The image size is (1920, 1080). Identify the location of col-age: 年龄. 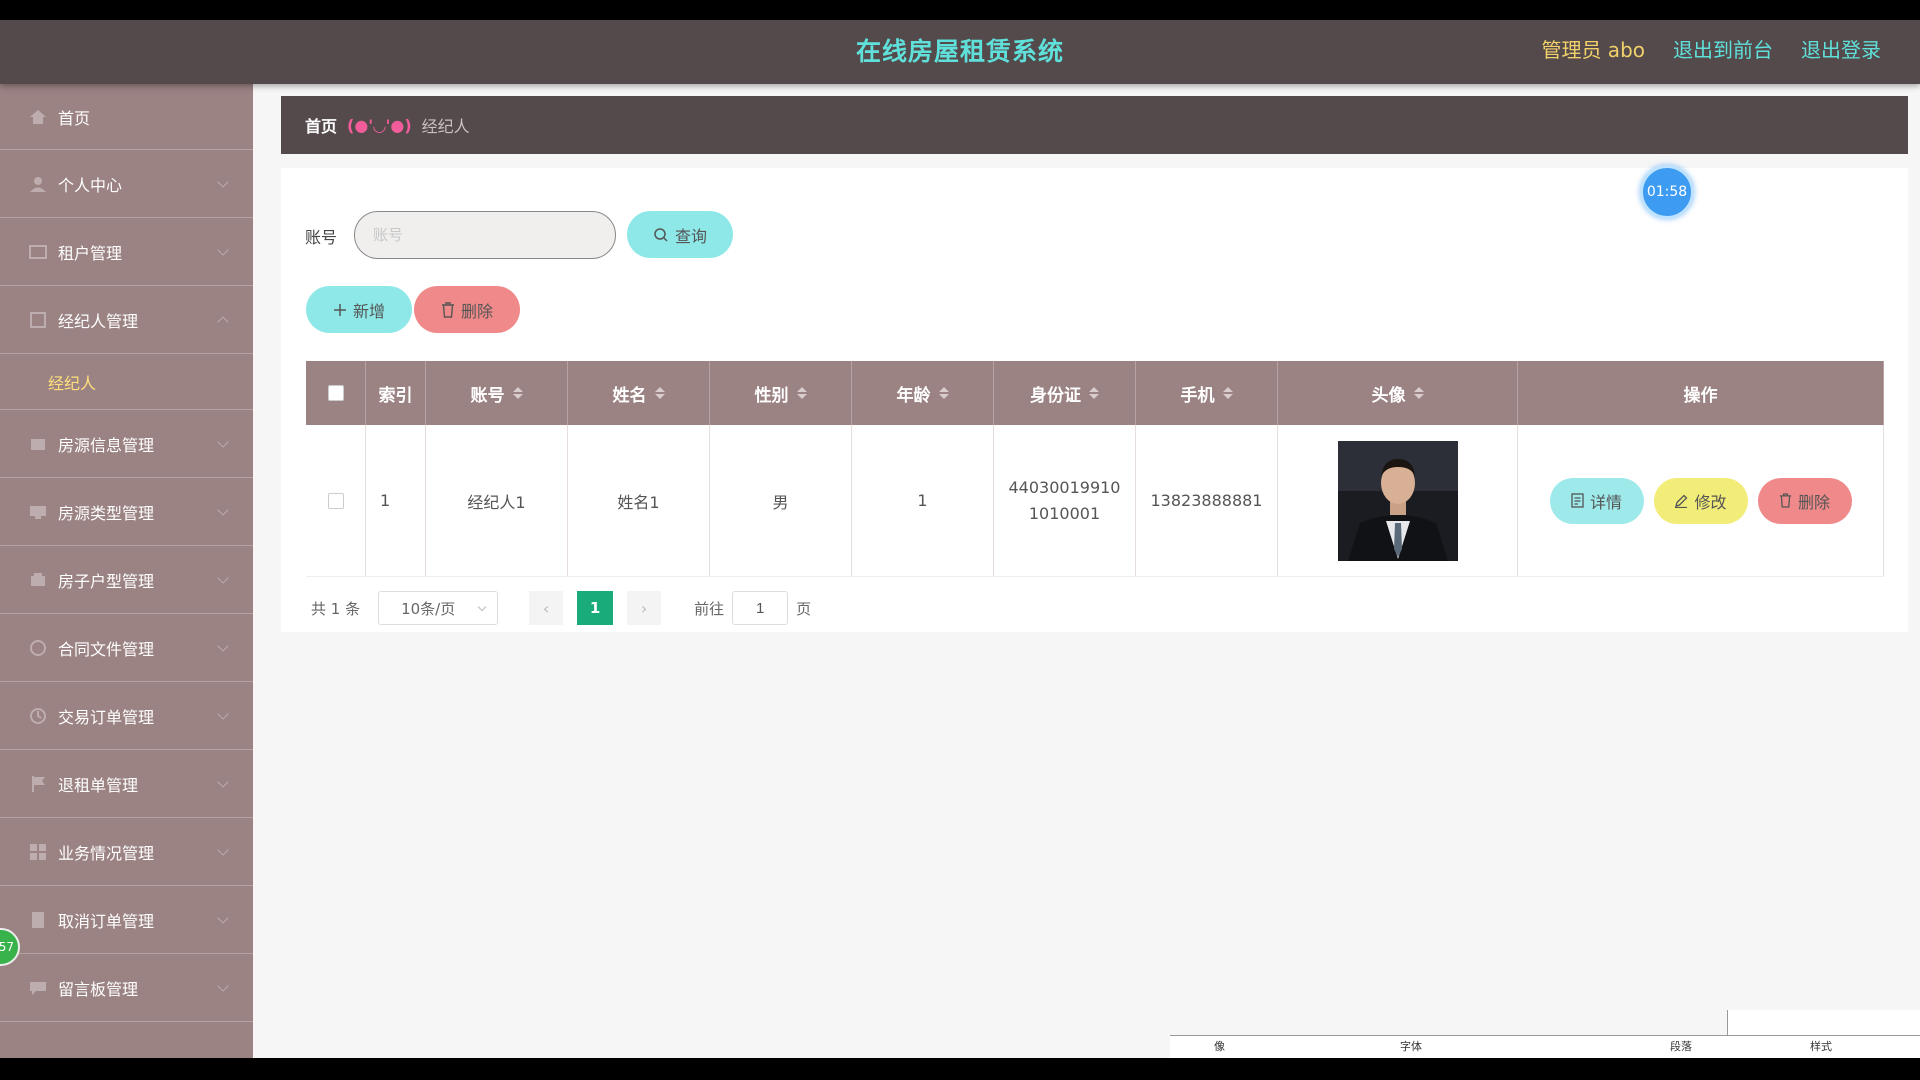
(923, 393).